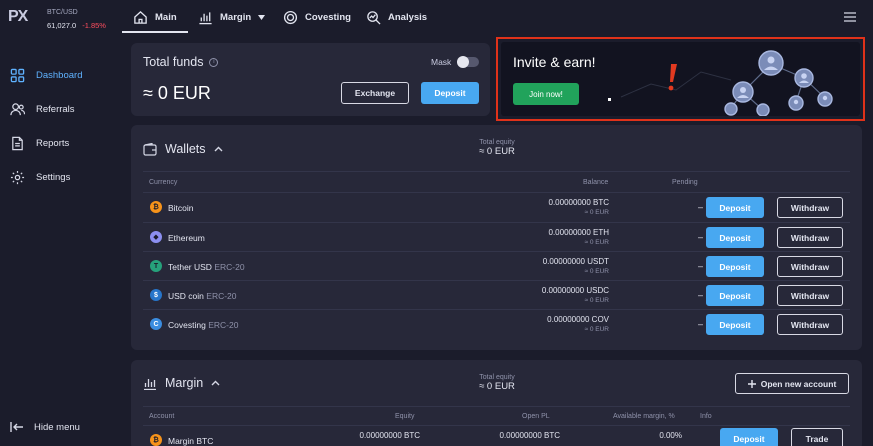 Image resolution: width=873 pixels, height=446 pixels. I want to click on tab-margin: Margin, so click(232, 17).